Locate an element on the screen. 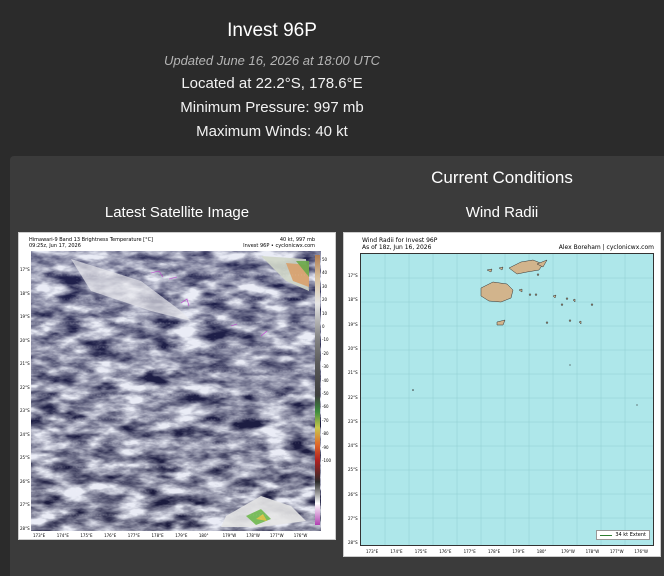  updated-timestamp: Updated June 16, 2026 at 18:00 UTC is located at coordinates (272, 60).